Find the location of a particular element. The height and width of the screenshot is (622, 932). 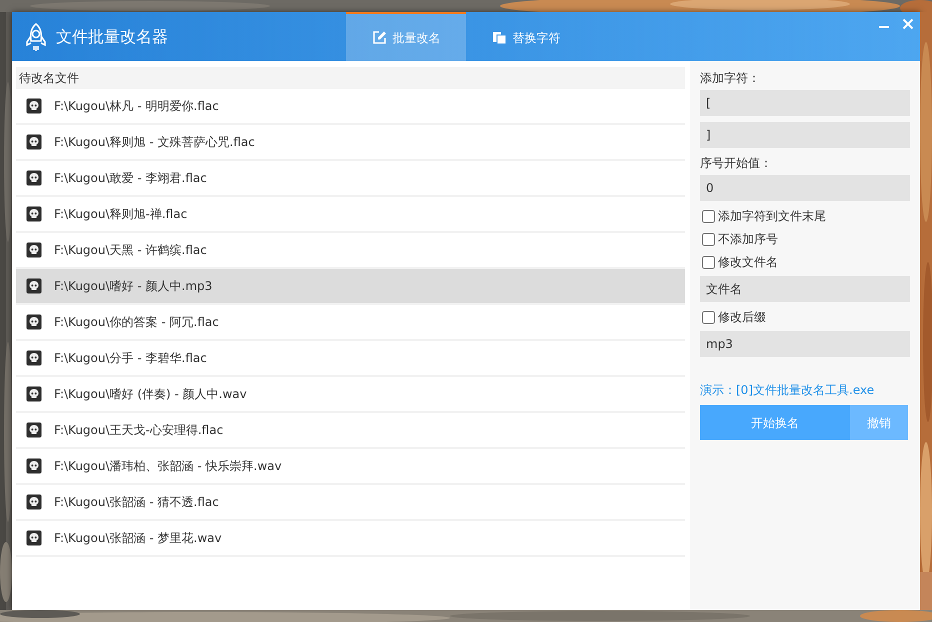

column-header: 待改名文件 is located at coordinates (49, 78).